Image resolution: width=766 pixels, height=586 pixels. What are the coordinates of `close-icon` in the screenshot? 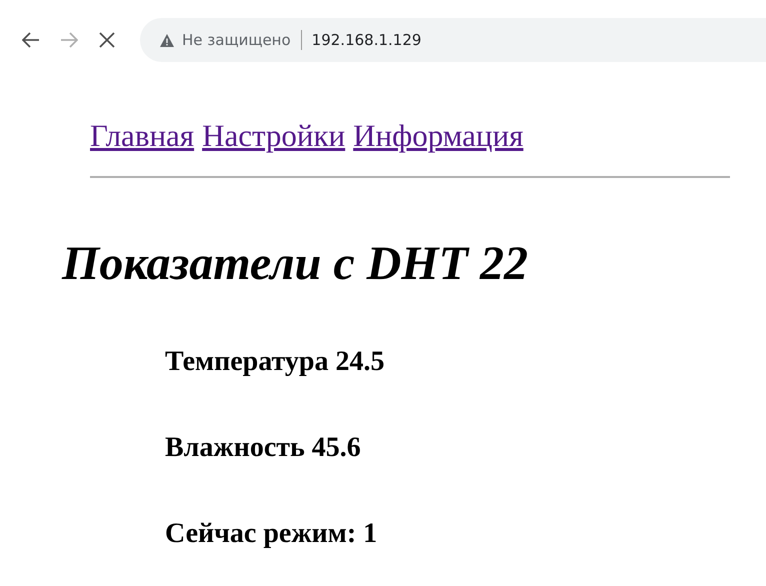 It's located at (107, 40).